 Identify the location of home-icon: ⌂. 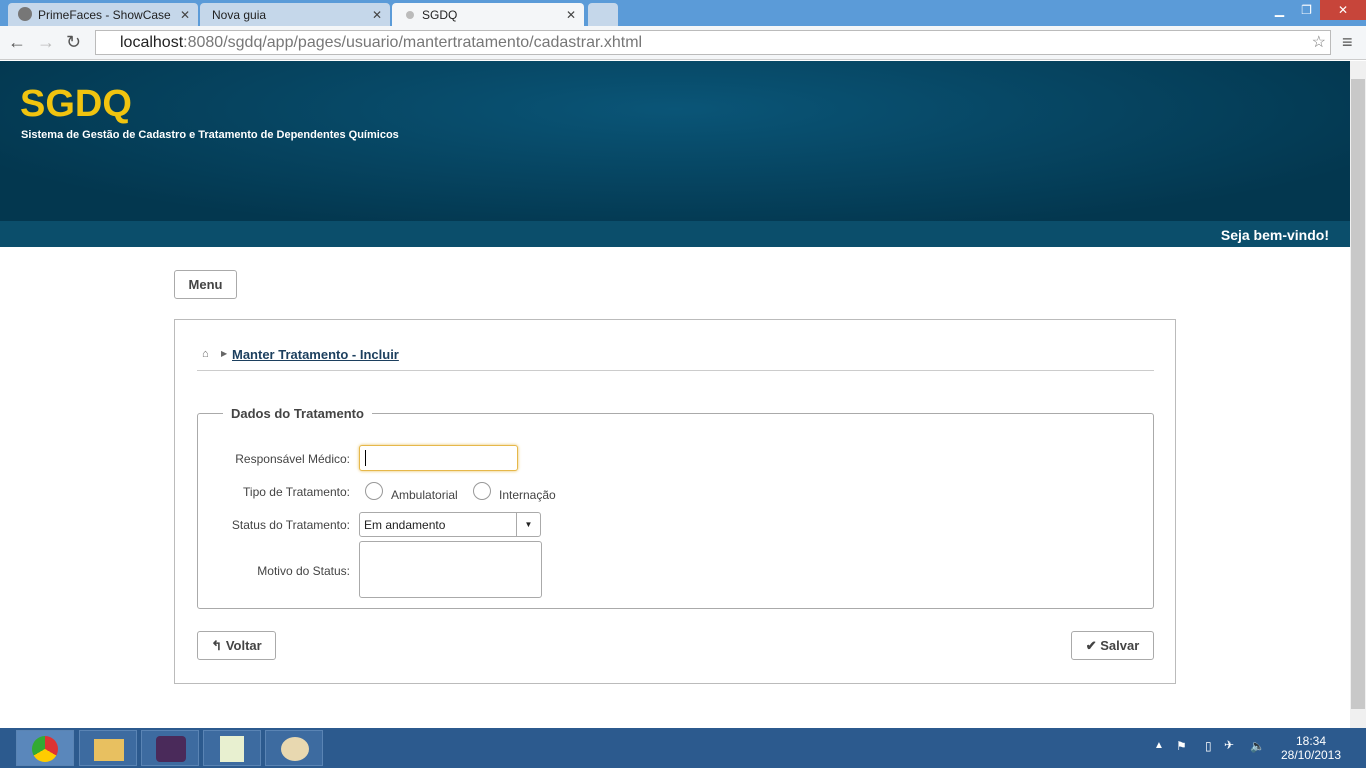
(205, 354).